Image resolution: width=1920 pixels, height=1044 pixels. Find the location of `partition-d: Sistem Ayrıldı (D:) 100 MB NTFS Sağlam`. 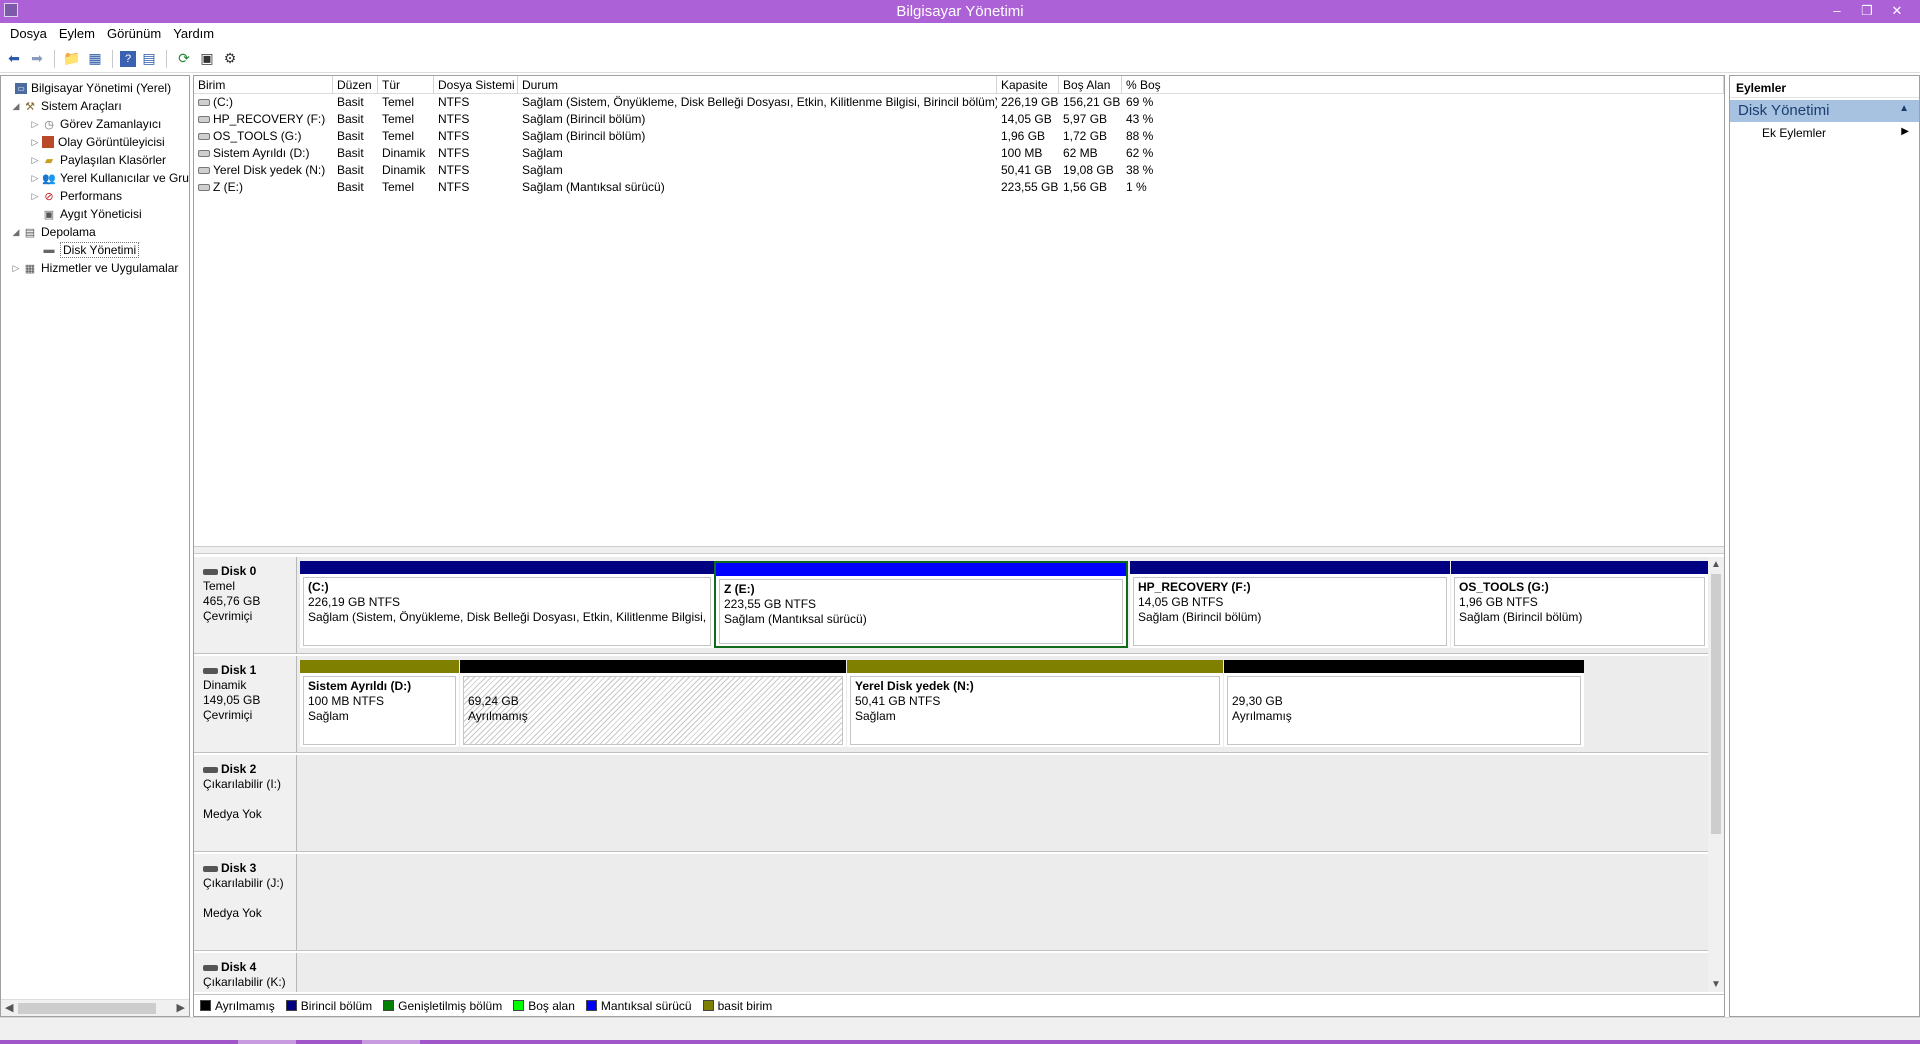

partition-d: Sistem Ayrıldı (D:) 100 MB NTFS Sağlam is located at coordinates (379, 703).